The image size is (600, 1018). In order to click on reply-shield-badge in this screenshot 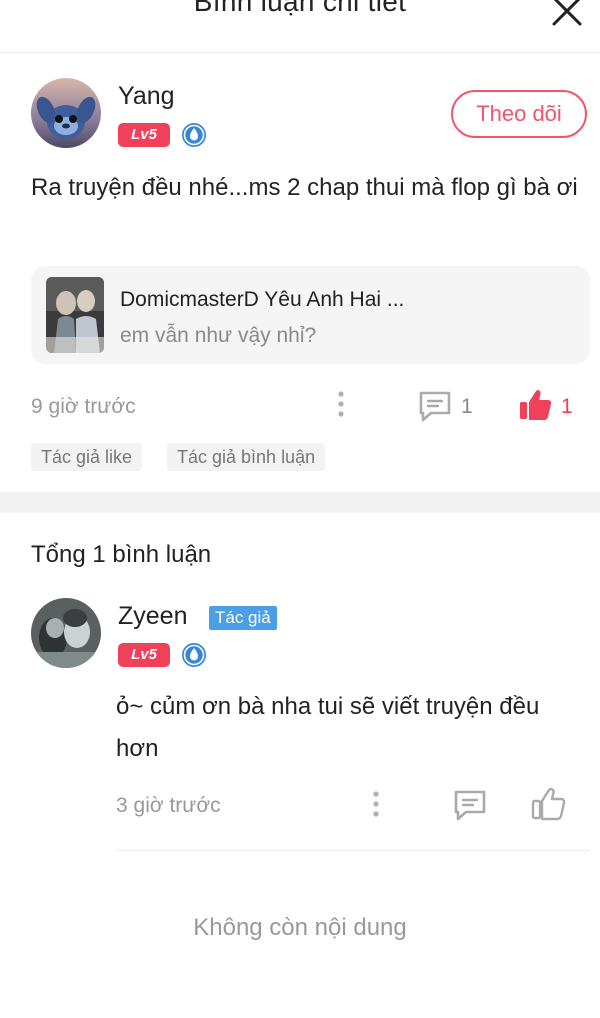, I will do `click(194, 655)`.